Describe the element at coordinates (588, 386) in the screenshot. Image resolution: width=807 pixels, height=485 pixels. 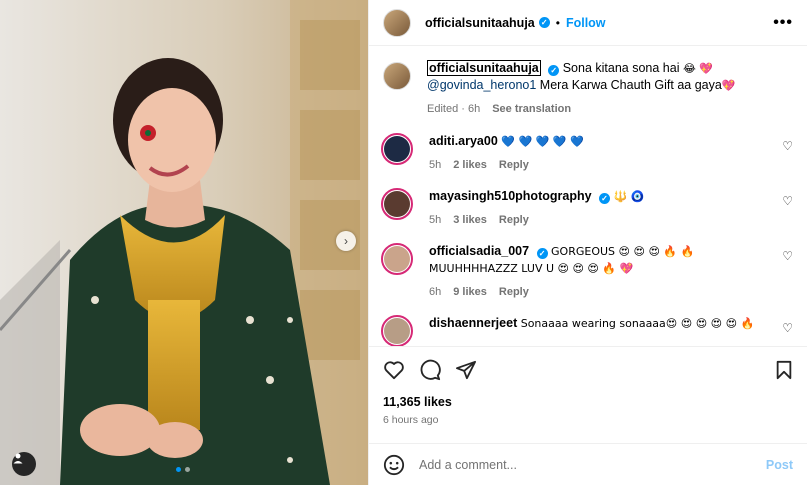
I see `post-actions: 11,365 likes 6 hours ago` at that location.